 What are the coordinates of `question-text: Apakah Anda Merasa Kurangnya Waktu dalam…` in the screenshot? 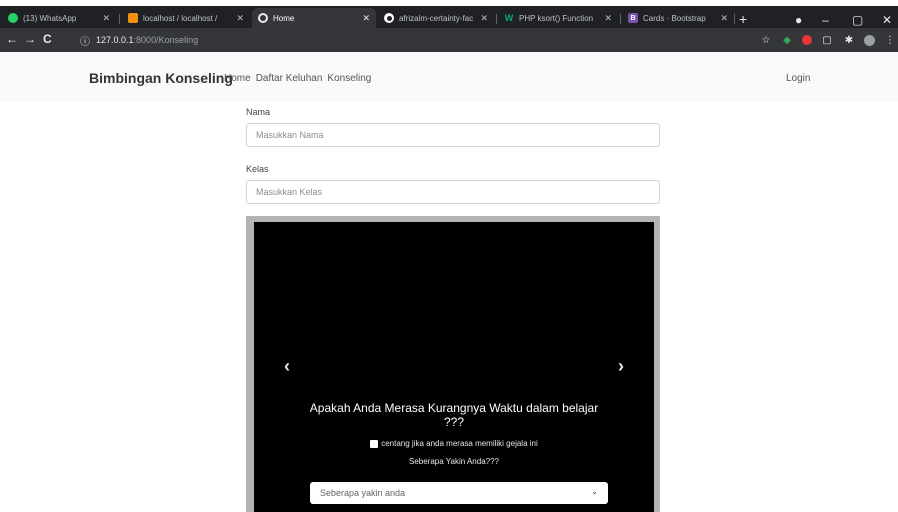 It's located at (454, 415).